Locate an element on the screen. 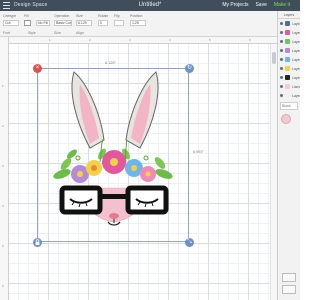  flip-label: Flip is located at coordinates (117, 16).